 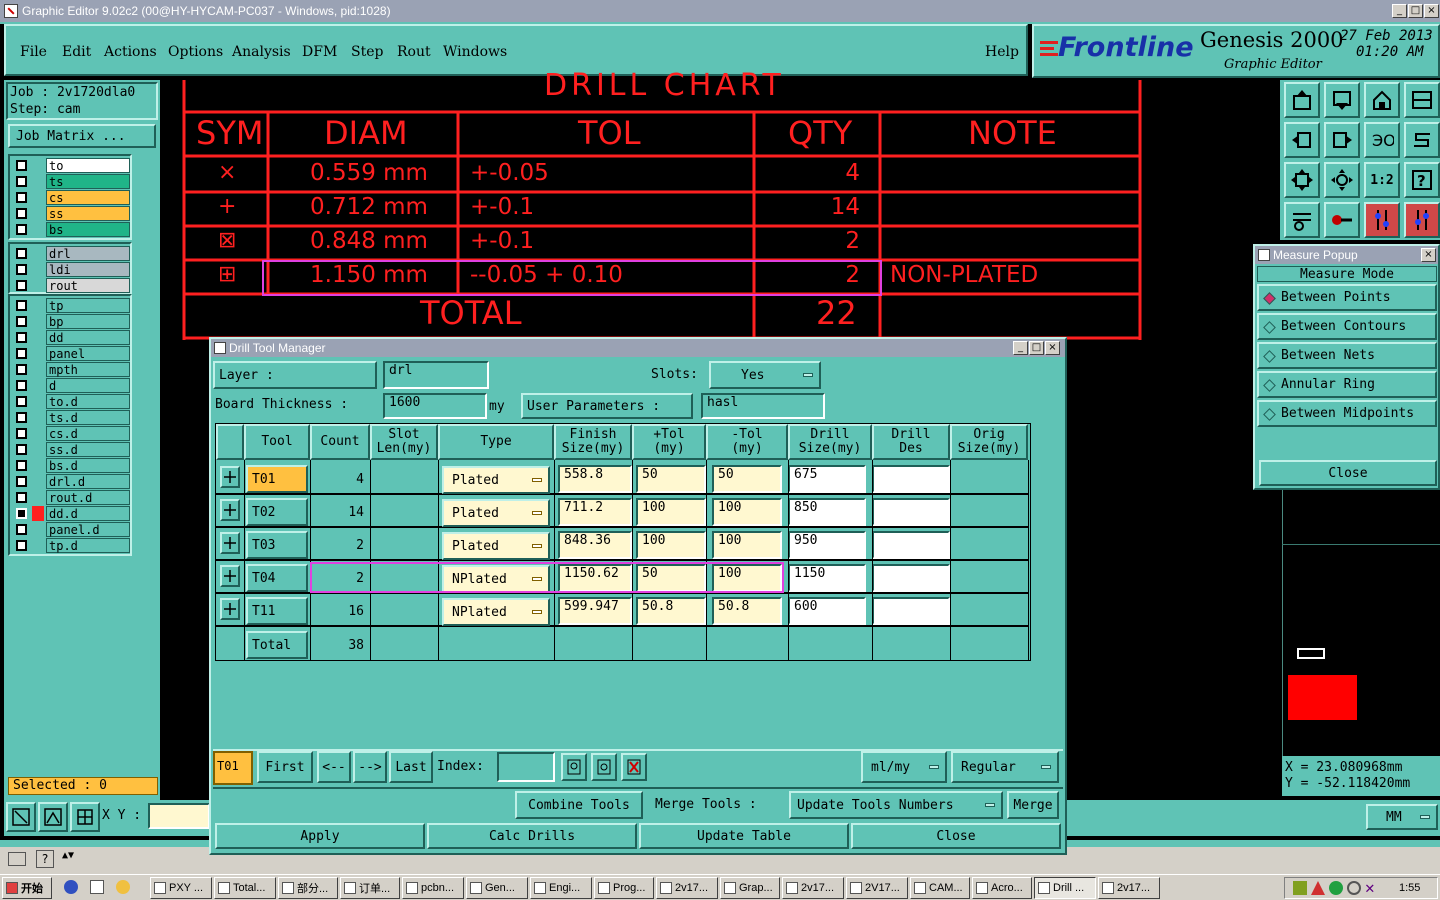 What do you see at coordinates (827, 611) in the screenshot?
I see `drill-size-input: 600` at bounding box center [827, 611].